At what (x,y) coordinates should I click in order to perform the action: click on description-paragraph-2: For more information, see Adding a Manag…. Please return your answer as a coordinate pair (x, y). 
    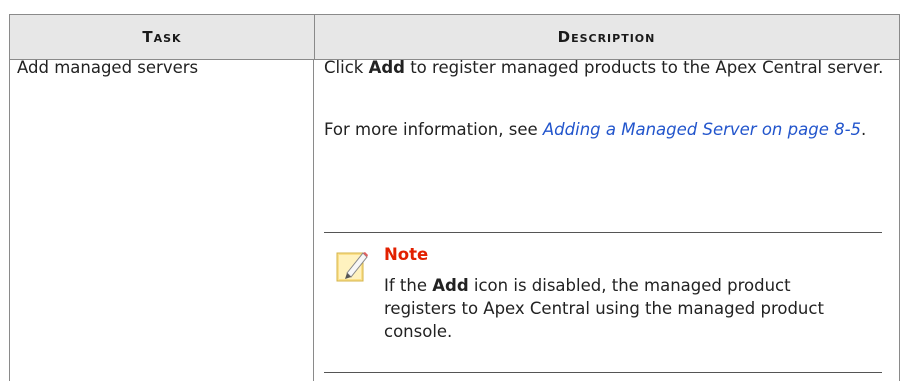
    Looking at the image, I should click on (595, 129).